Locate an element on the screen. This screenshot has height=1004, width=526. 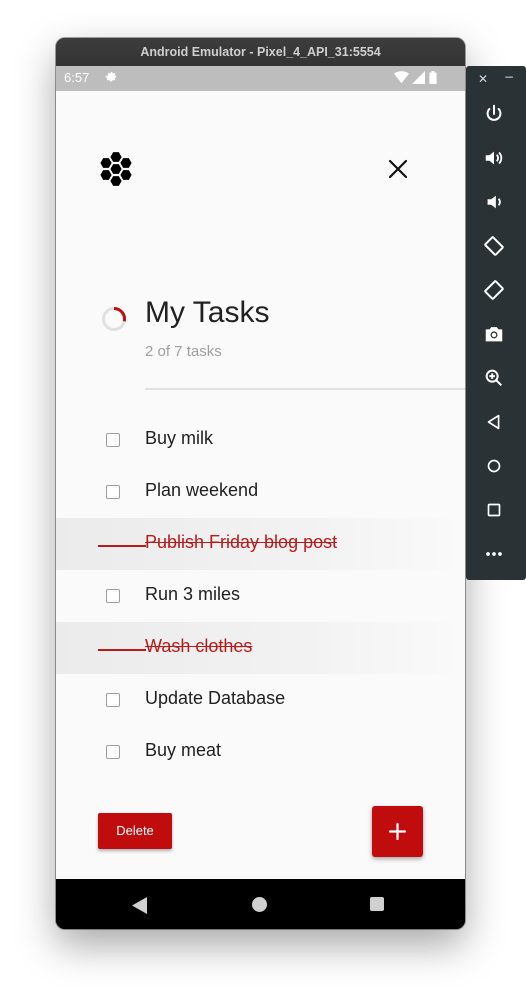
emulator-side-panel: ✕ − is located at coordinates (496, 323).